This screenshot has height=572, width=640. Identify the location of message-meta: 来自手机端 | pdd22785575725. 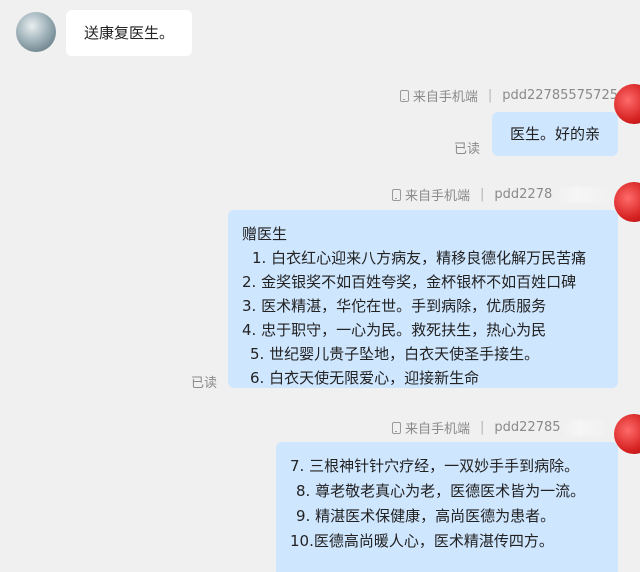
(508, 95).